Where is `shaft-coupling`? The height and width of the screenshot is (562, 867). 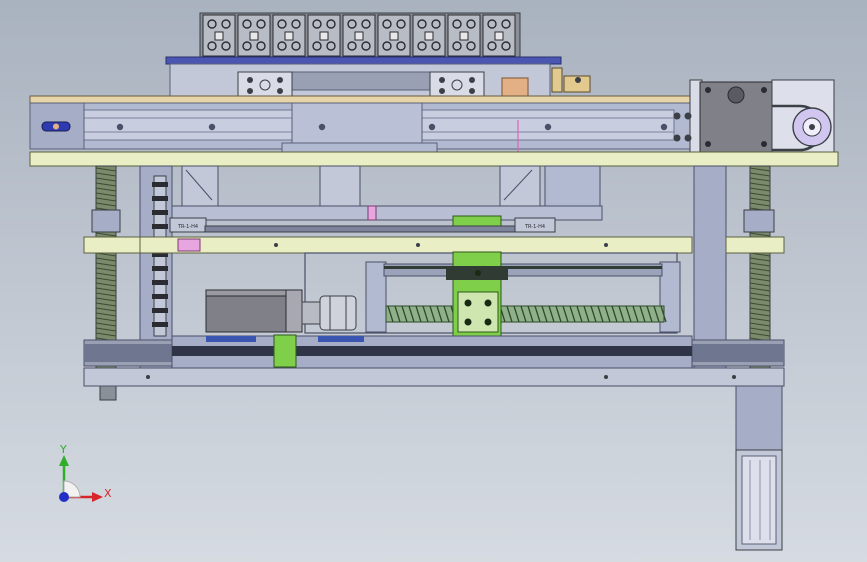
shaft-coupling is located at coordinates (329, 313).